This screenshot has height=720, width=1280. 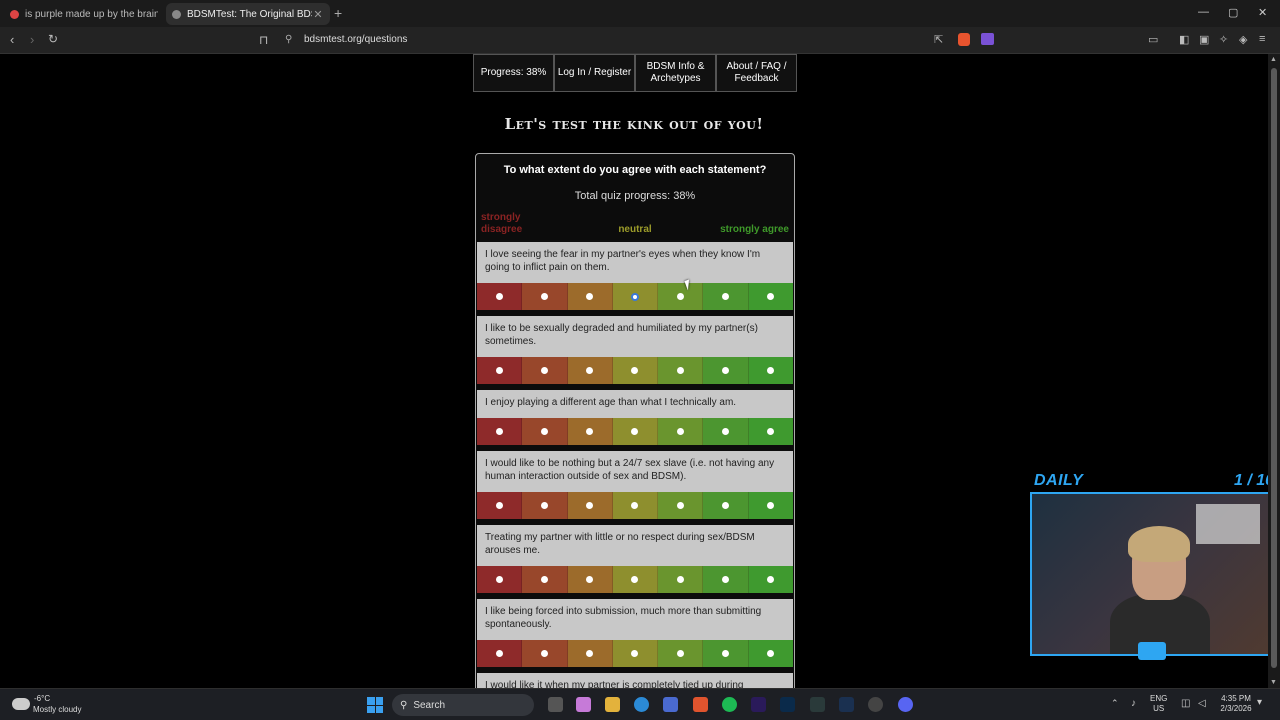 What do you see at coordinates (1259, 702) in the screenshot?
I see `notification-icon: ▾` at bounding box center [1259, 702].